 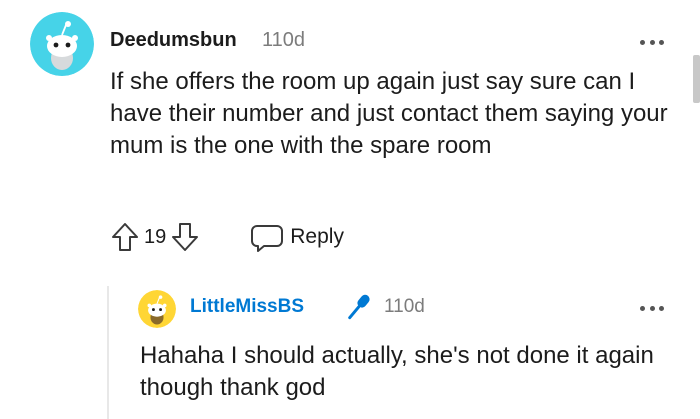 What do you see at coordinates (696, 79) in the screenshot?
I see `scrollbar` at bounding box center [696, 79].